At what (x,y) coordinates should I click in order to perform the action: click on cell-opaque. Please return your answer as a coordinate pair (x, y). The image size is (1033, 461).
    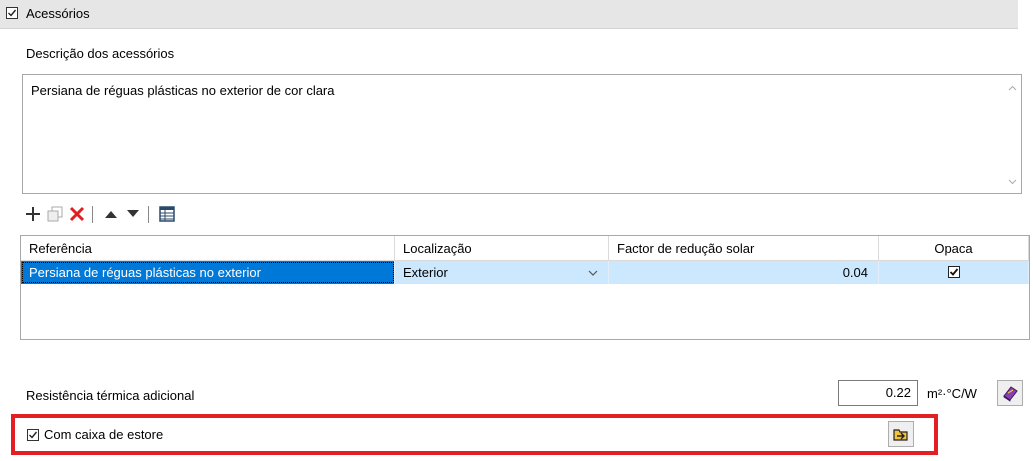
    Looking at the image, I should click on (954, 272).